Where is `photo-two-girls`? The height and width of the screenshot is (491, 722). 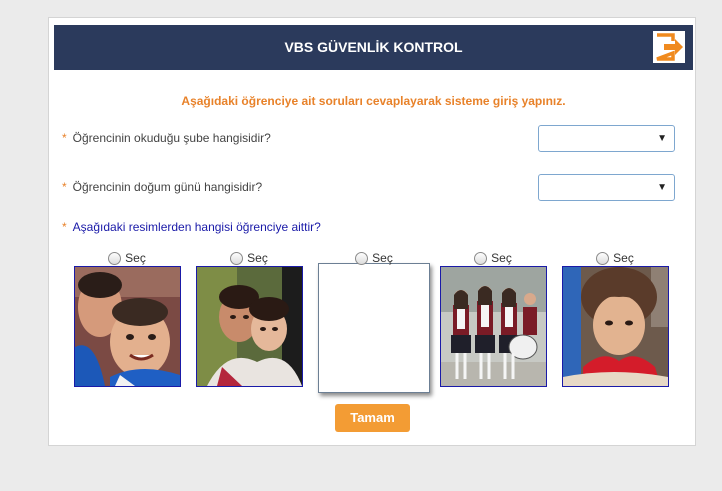 photo-two-girls is located at coordinates (249, 326).